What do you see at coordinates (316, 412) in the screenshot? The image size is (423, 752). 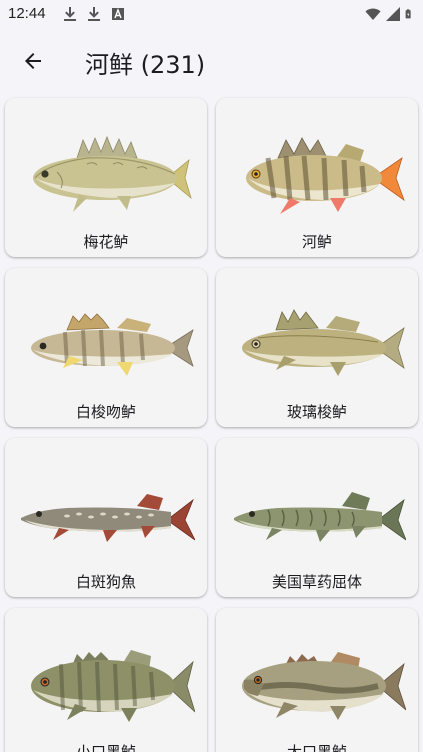 I see `fish-name: 玻璃梭鲈` at bounding box center [316, 412].